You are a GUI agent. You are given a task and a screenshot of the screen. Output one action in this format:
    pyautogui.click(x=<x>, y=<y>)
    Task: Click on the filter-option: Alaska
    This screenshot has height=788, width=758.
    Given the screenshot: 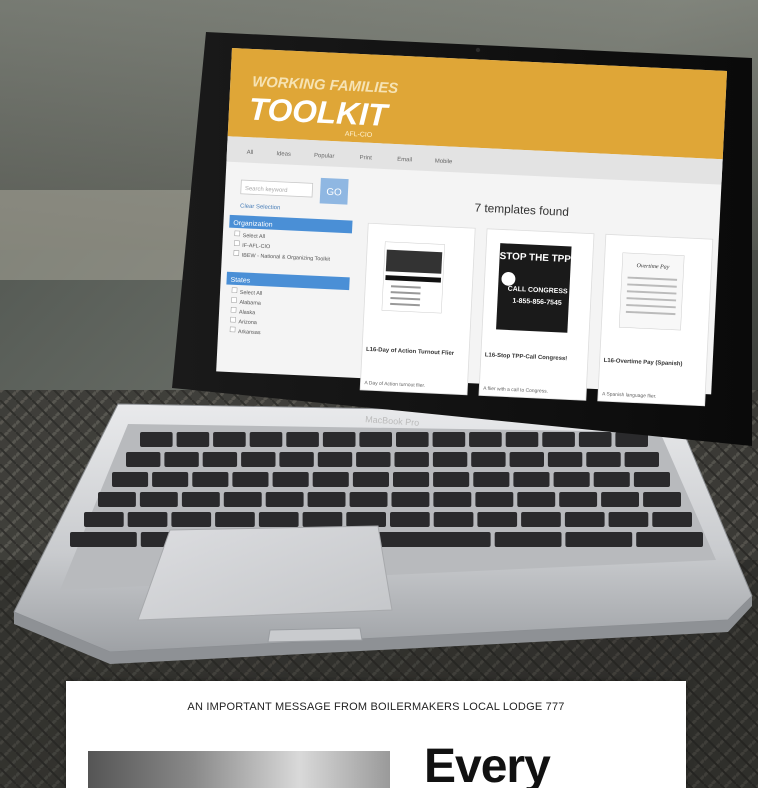 What is the action you would take?
    pyautogui.click(x=247, y=313)
    